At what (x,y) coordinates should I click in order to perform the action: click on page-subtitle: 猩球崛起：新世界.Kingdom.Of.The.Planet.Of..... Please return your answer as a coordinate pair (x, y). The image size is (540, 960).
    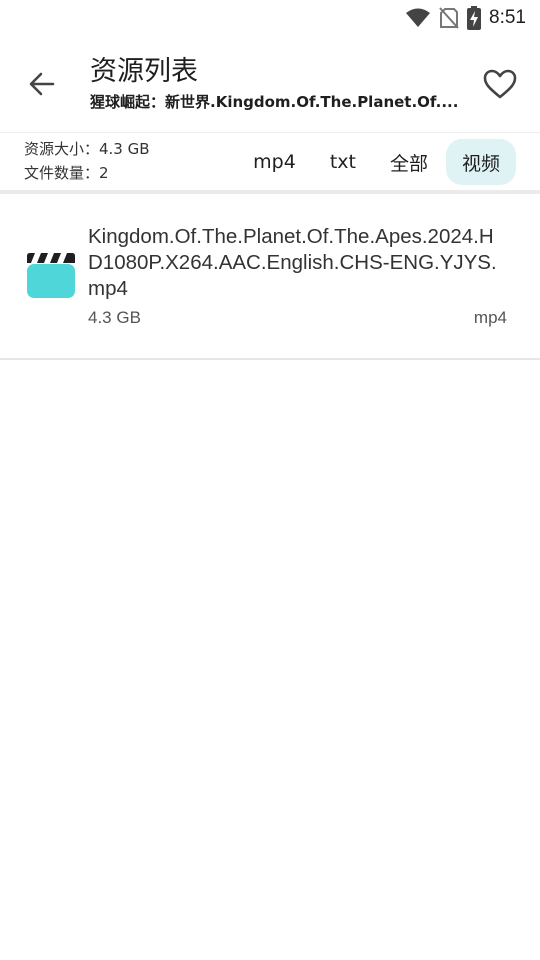
    Looking at the image, I should click on (274, 102).